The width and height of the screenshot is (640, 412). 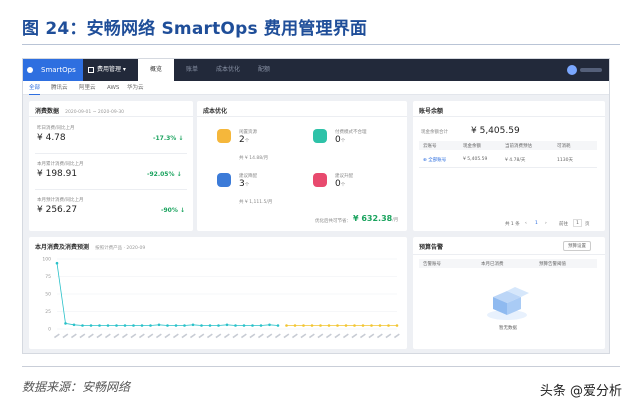 I want to click on upsize-unit: 个, so click(x=343, y=185).